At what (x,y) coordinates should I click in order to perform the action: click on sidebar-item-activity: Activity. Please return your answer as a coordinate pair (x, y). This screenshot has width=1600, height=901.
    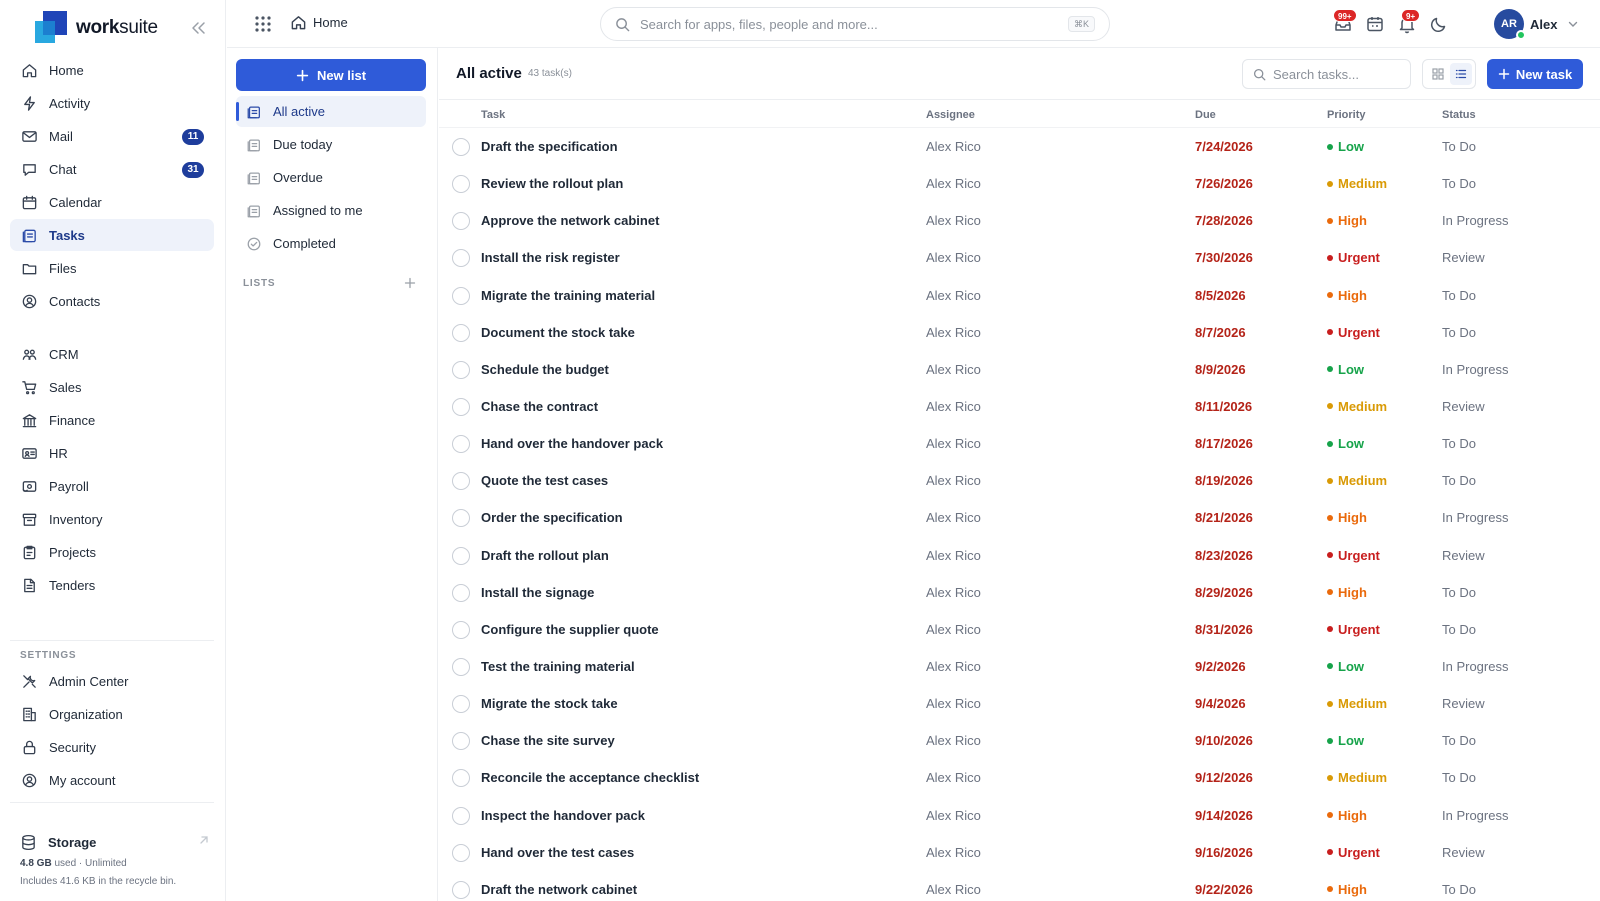
    Looking at the image, I should click on (112, 103).